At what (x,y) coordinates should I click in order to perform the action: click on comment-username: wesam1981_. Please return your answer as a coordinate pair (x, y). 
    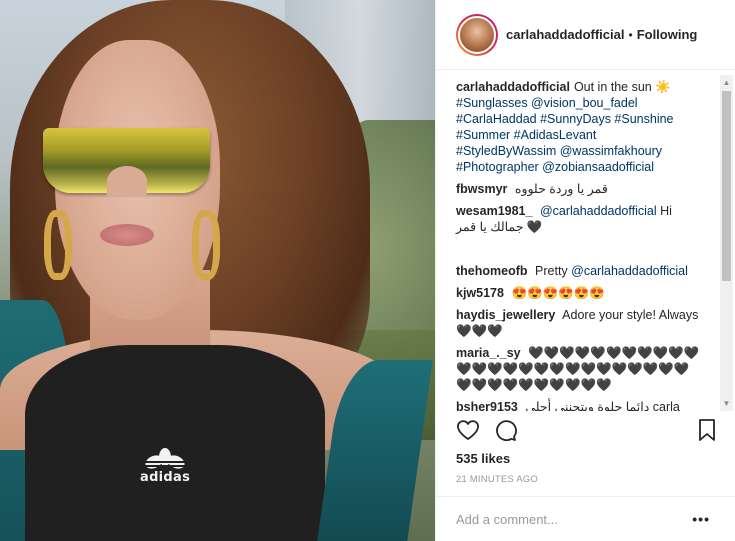
    Looking at the image, I should click on (494, 211).